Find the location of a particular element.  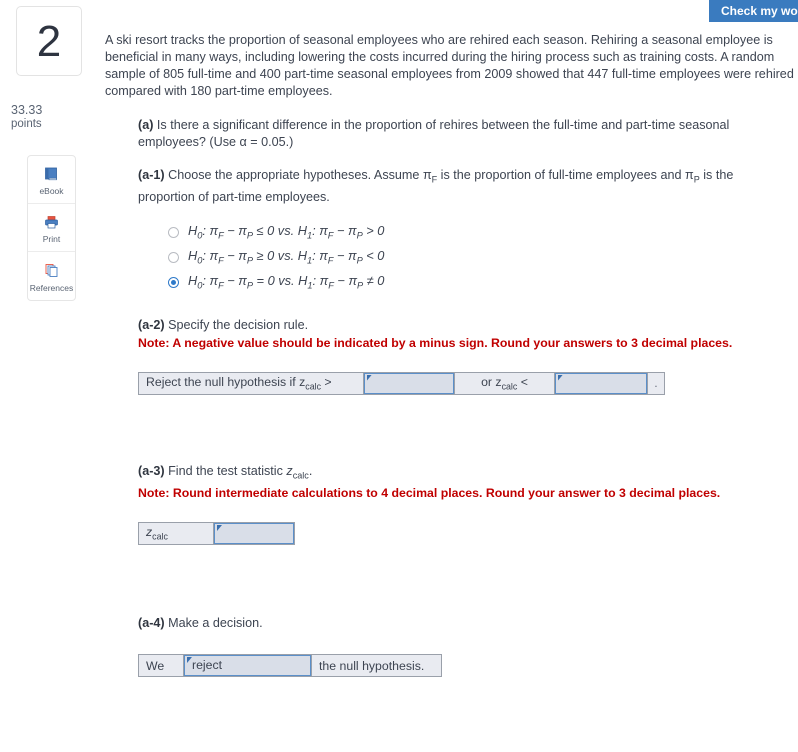

hypothesis-option-1: H0: πF − πP ≤ 0 vs. H1: πF − πP > 0 is located at coordinates (477, 232).